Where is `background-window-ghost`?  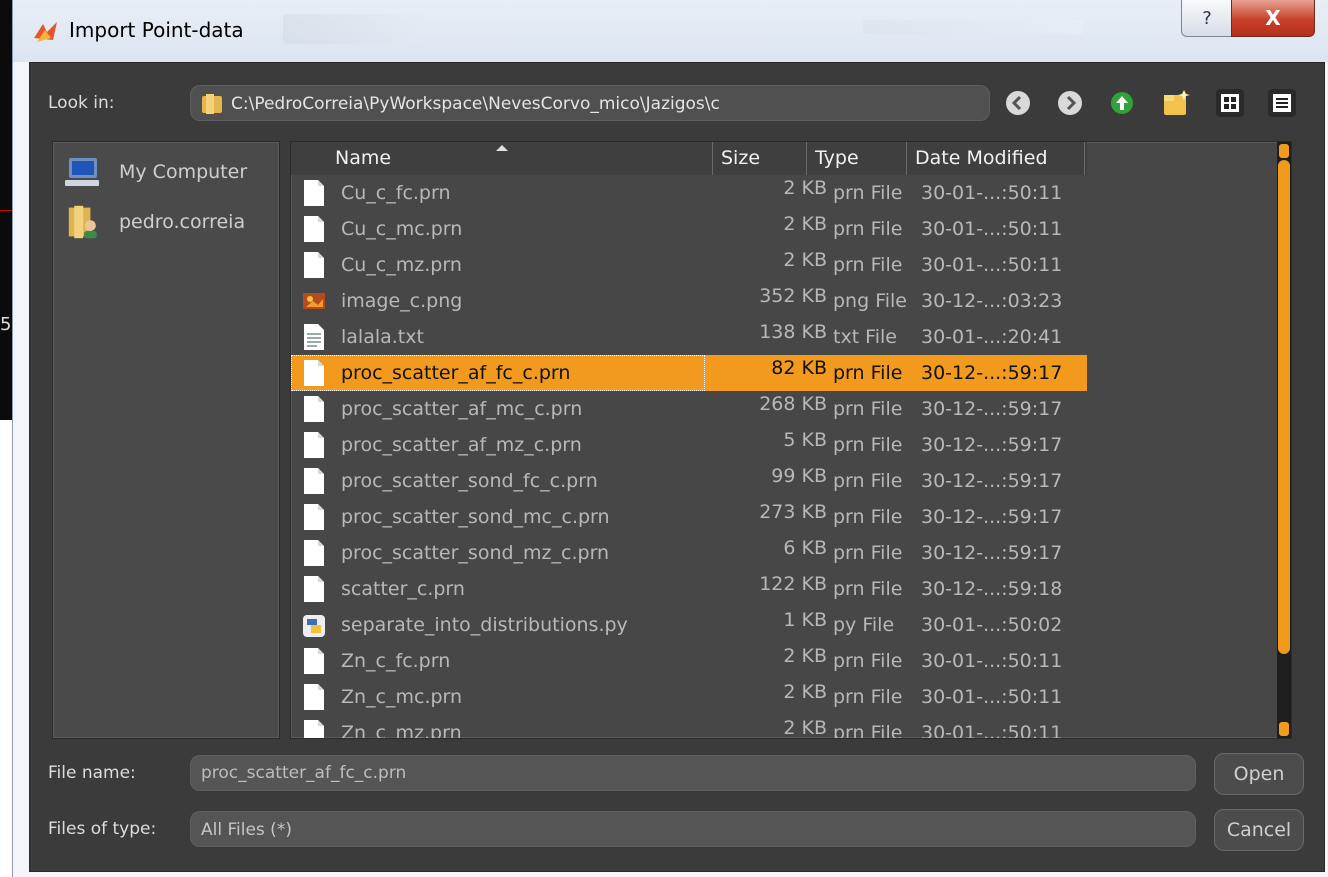 background-window-ghost is located at coordinates (353, 29).